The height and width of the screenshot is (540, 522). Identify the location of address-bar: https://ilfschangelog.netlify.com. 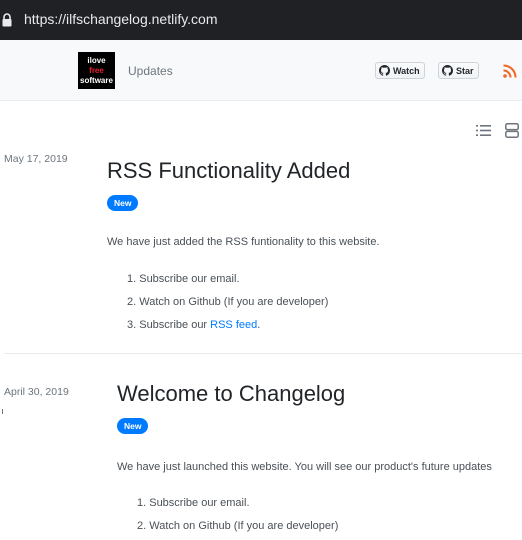
(261, 20).